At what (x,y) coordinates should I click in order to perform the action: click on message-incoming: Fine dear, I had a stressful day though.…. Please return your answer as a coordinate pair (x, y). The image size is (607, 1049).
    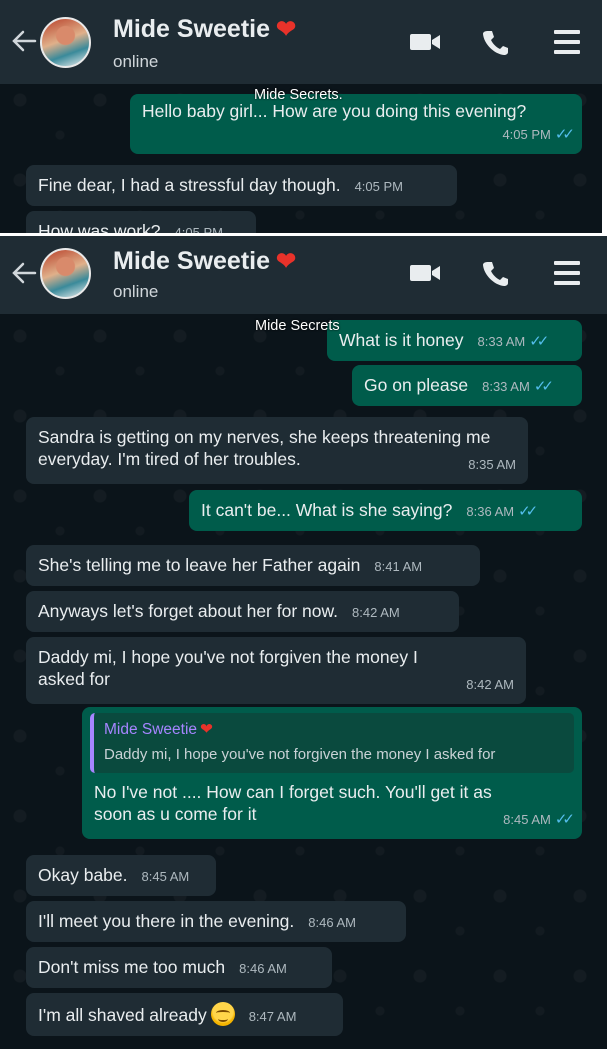
    Looking at the image, I should click on (241, 185).